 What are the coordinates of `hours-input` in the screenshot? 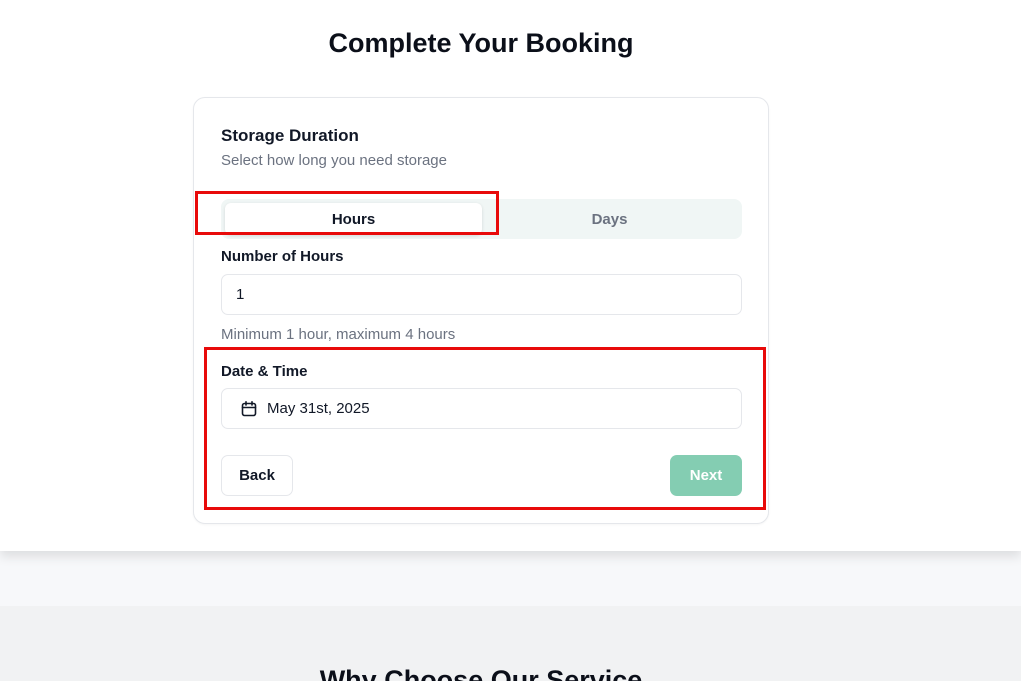 It's located at (481, 294).